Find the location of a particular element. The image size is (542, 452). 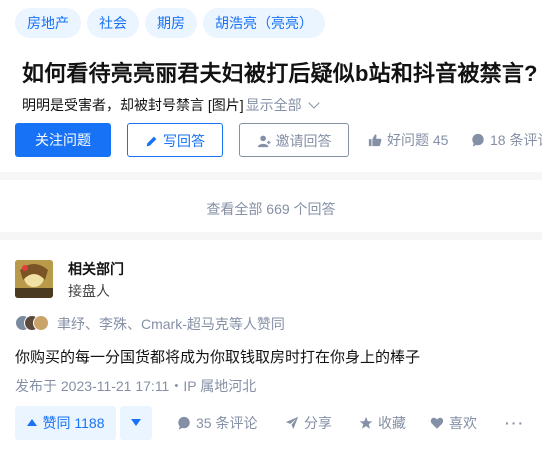

question-description-text: 明明是受害者，却被封号禁言 [图片] is located at coordinates (133, 105).